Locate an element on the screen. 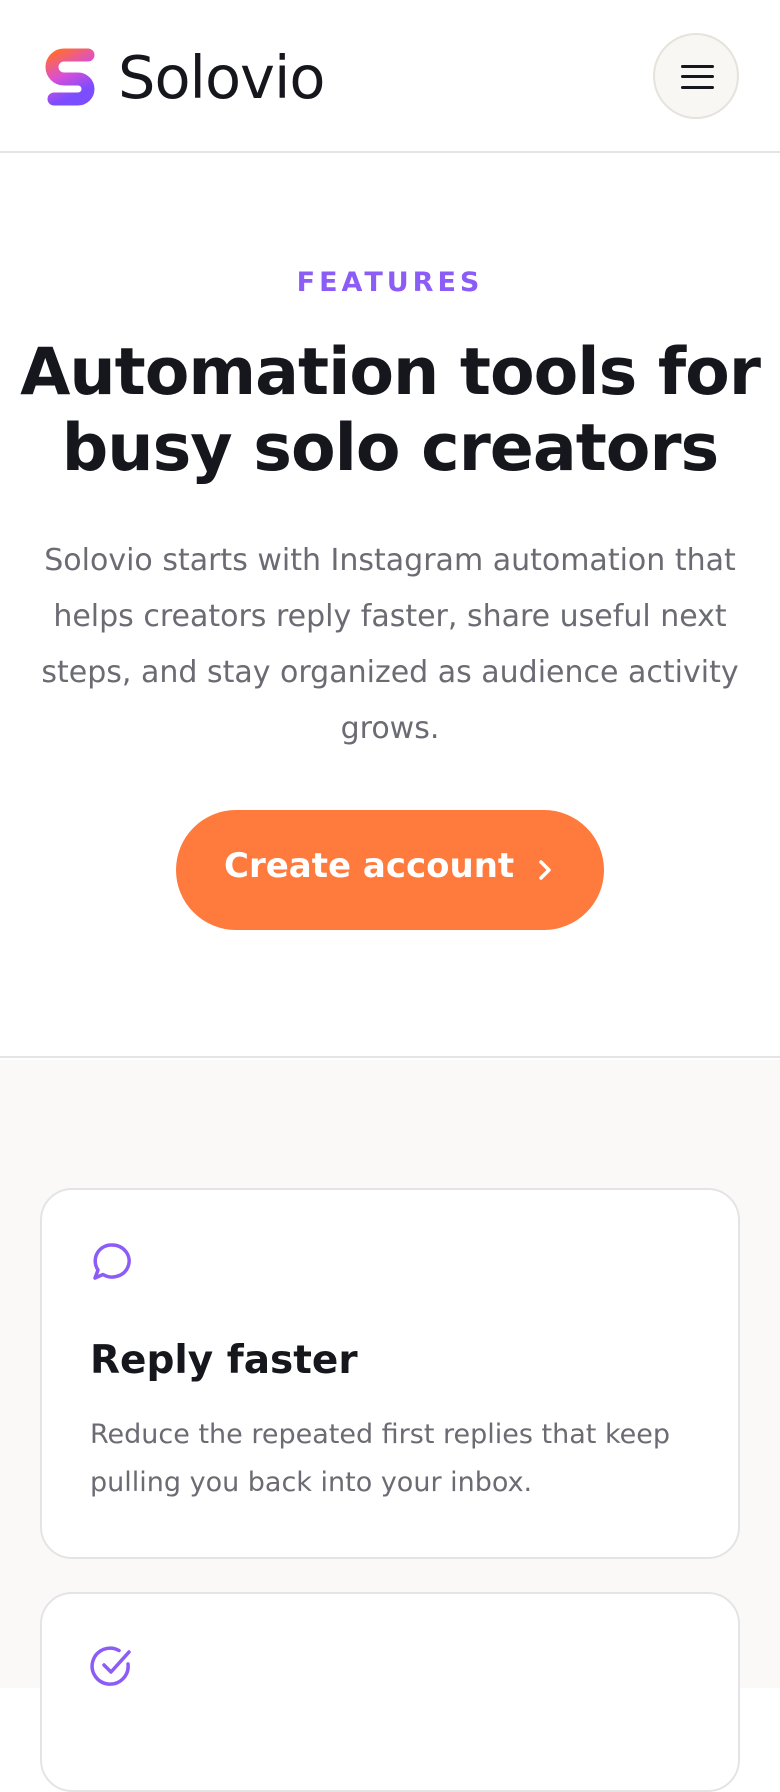 This screenshot has height=1792, width=780. create-account-label: Create account is located at coordinates (369, 866).